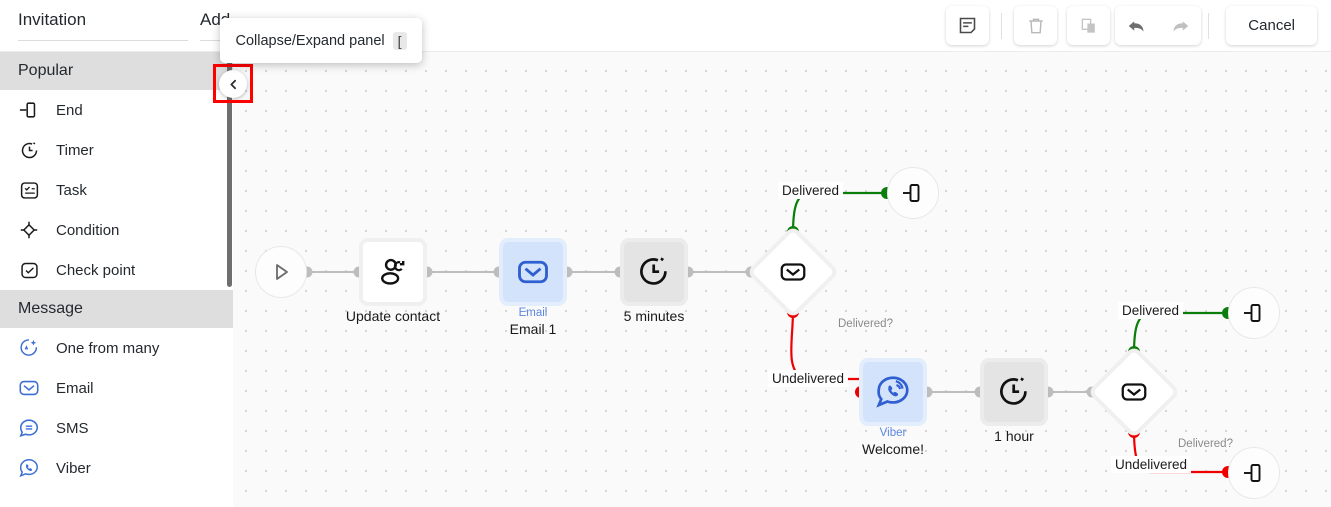 The image size is (1331, 507). Describe the element at coordinates (893, 449) in the screenshot. I see `node-label-main: Welcome!` at that location.